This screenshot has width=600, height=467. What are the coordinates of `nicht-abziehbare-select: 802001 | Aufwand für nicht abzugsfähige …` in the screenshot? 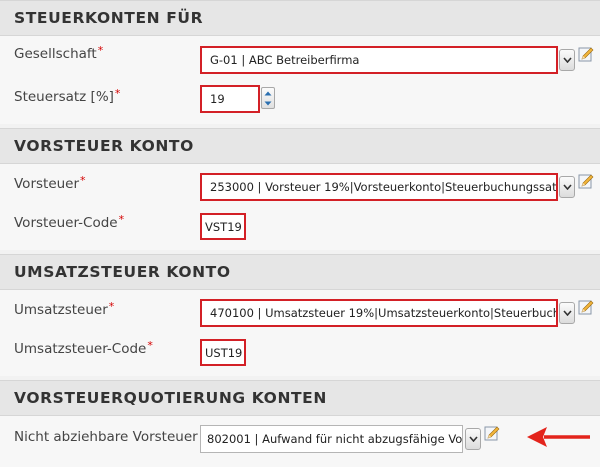 It's located at (331, 439).